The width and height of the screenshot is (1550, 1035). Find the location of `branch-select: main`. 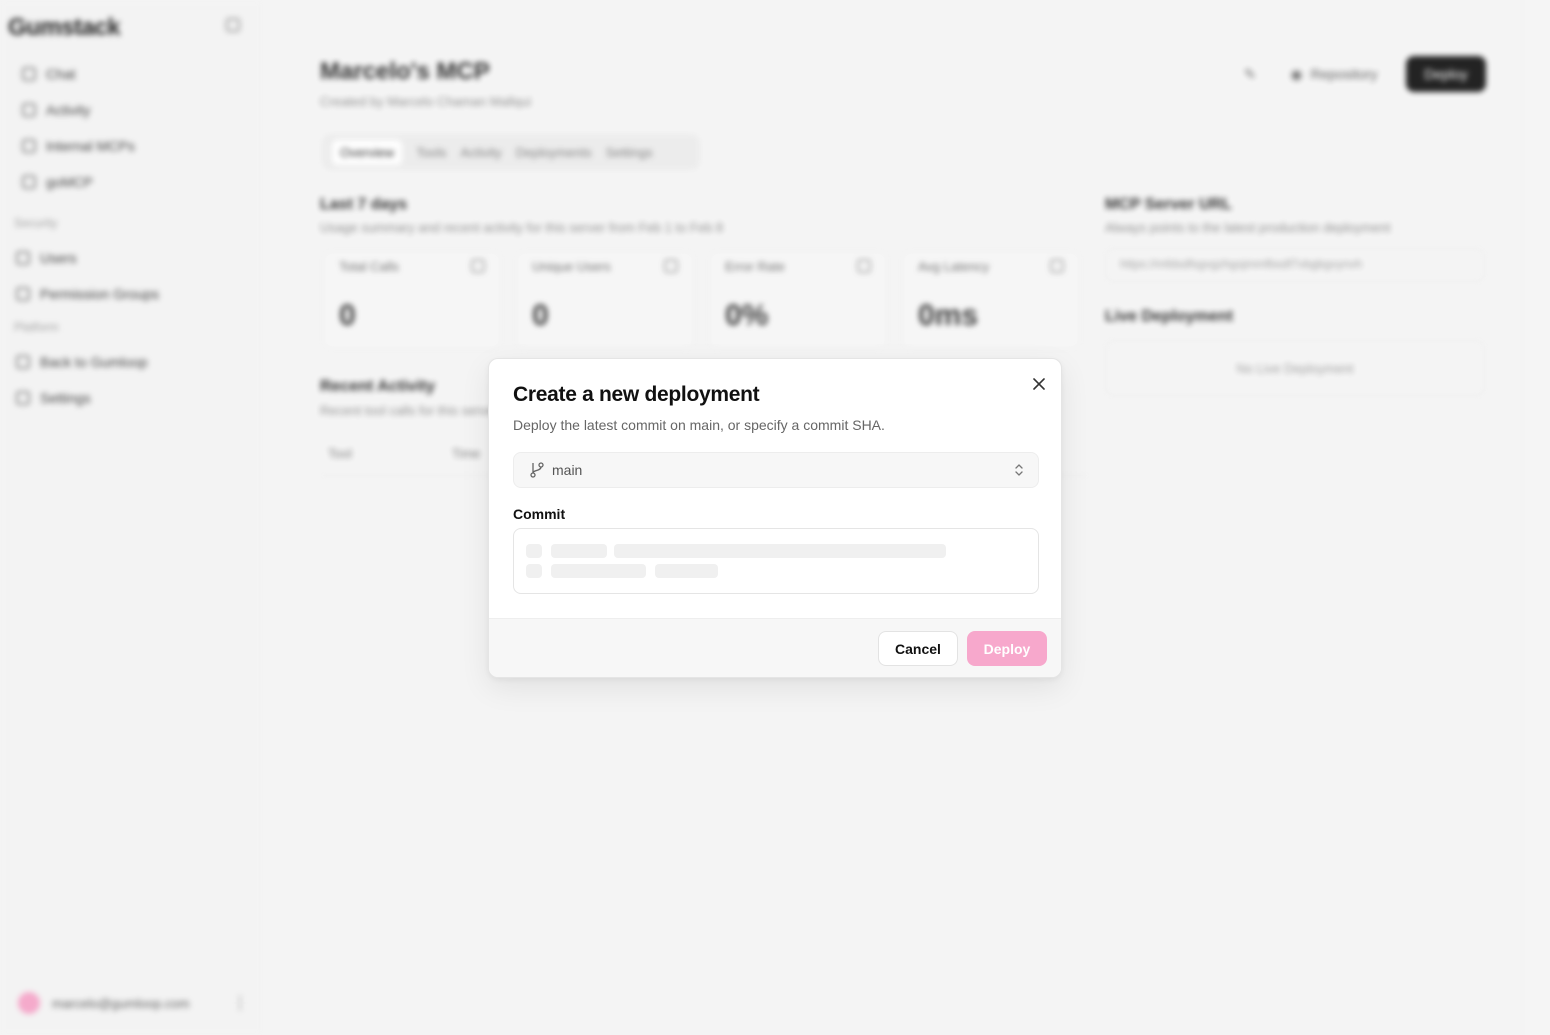

branch-select: main is located at coordinates (776, 470).